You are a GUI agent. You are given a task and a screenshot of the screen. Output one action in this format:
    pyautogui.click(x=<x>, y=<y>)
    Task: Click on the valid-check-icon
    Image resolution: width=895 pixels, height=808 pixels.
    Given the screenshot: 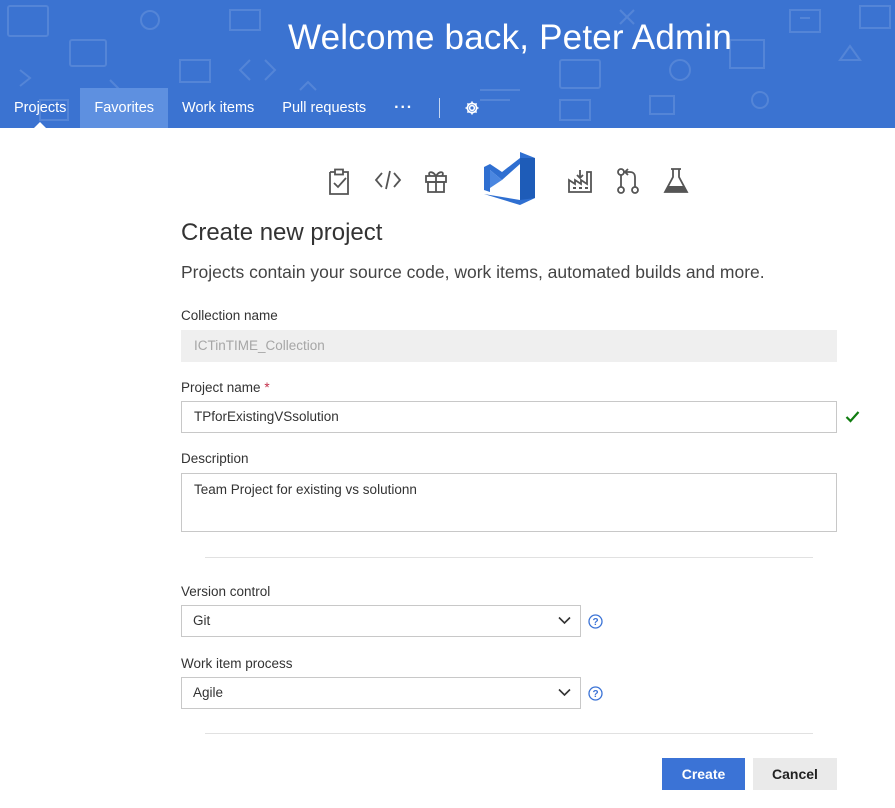 What is the action you would take?
    pyautogui.click(x=852, y=417)
    